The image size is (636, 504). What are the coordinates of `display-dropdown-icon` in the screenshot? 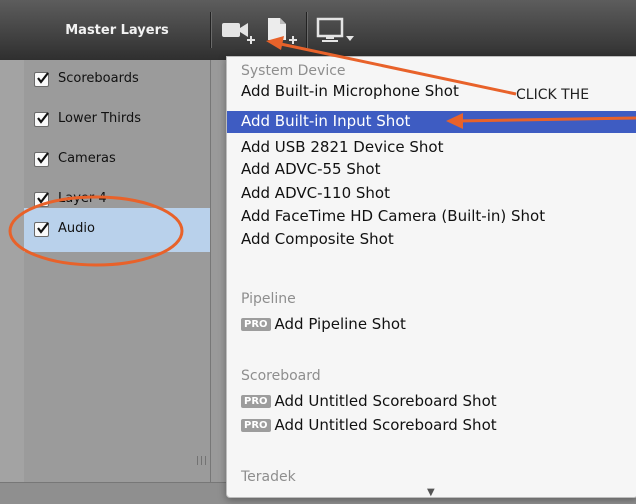 It's located at (335, 29).